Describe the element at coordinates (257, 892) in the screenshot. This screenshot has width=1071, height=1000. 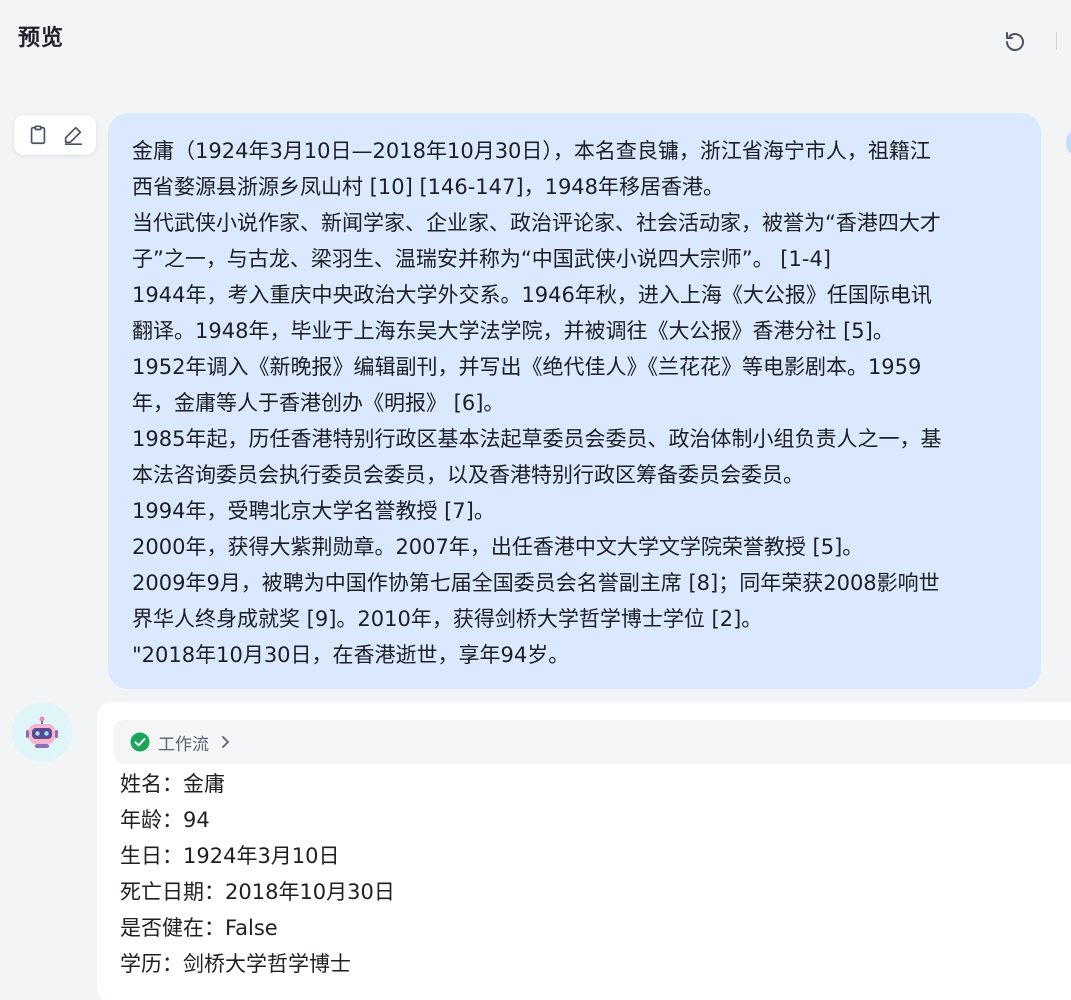
I see `answer-line-death-date: 死亡日期：2018年10月30日` at that location.